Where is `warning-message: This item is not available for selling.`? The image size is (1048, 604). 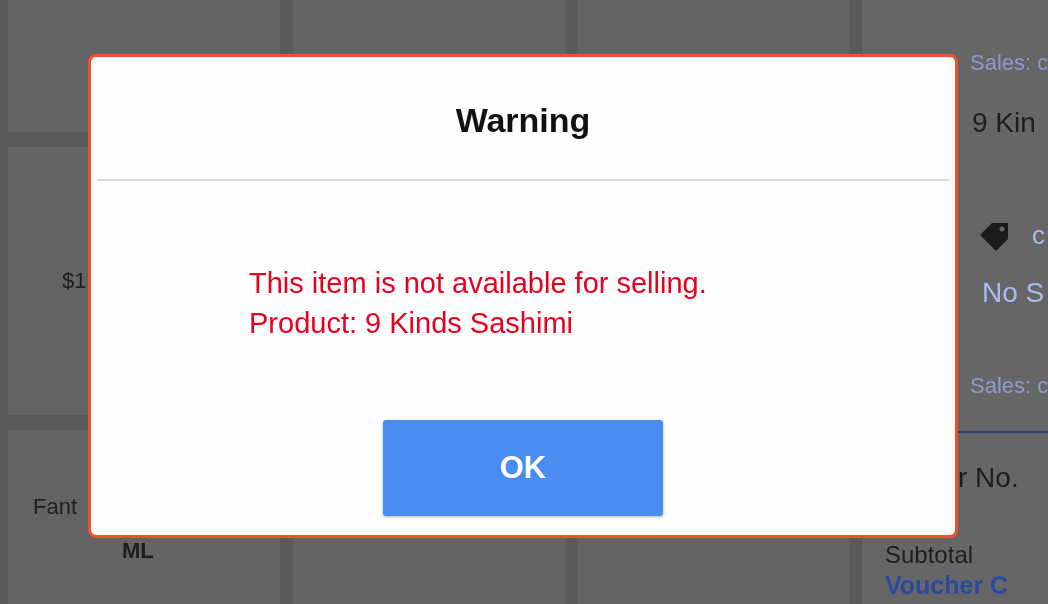 warning-message: This item is not available for selling. is located at coordinates (478, 283).